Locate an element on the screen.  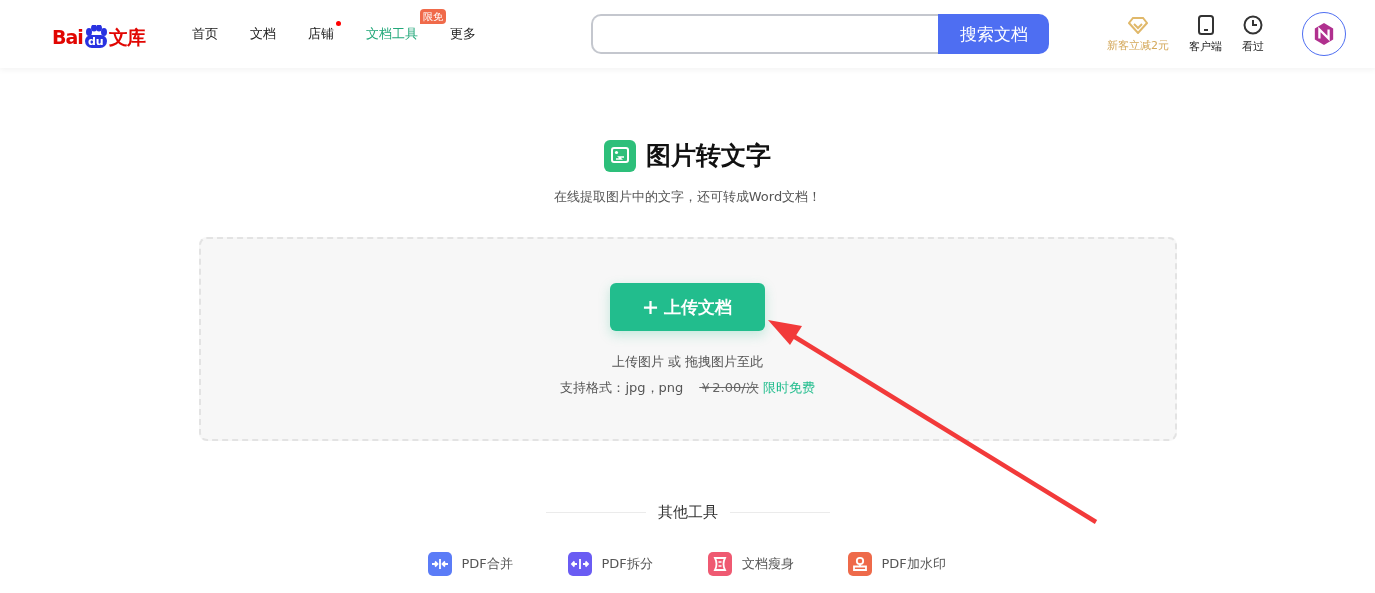
diamond-icon is located at coordinates (1138, 24).